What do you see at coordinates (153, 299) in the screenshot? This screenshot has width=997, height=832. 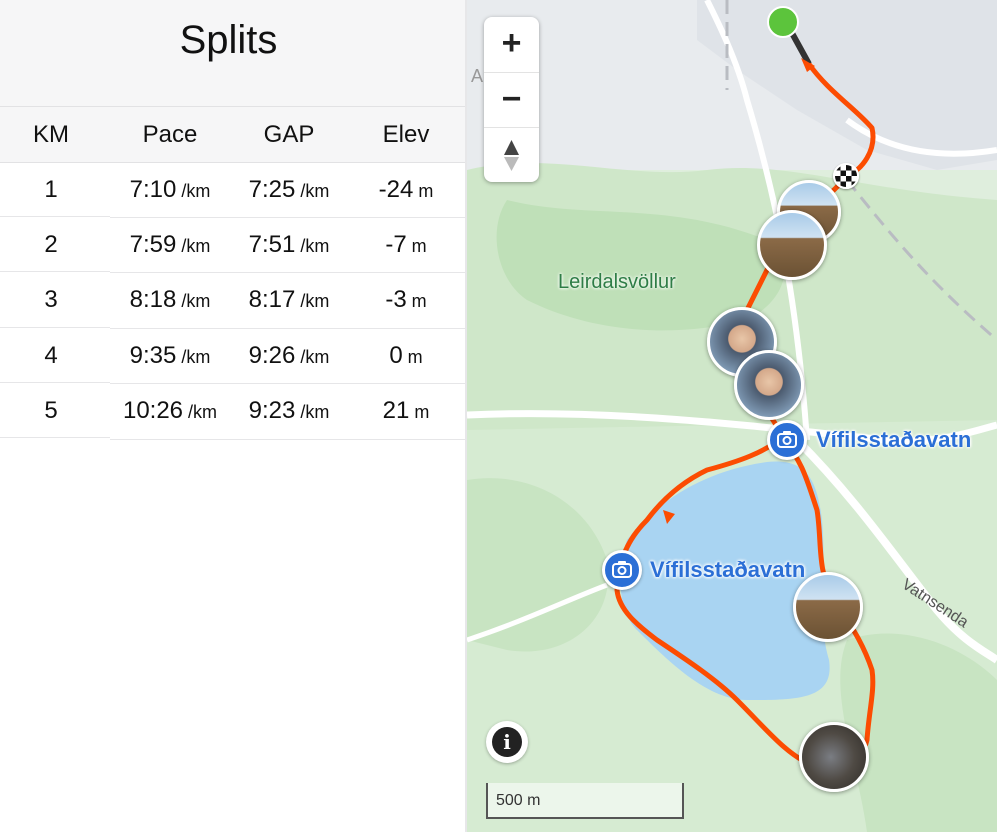 I see `split-pace-value: 8:18` at bounding box center [153, 299].